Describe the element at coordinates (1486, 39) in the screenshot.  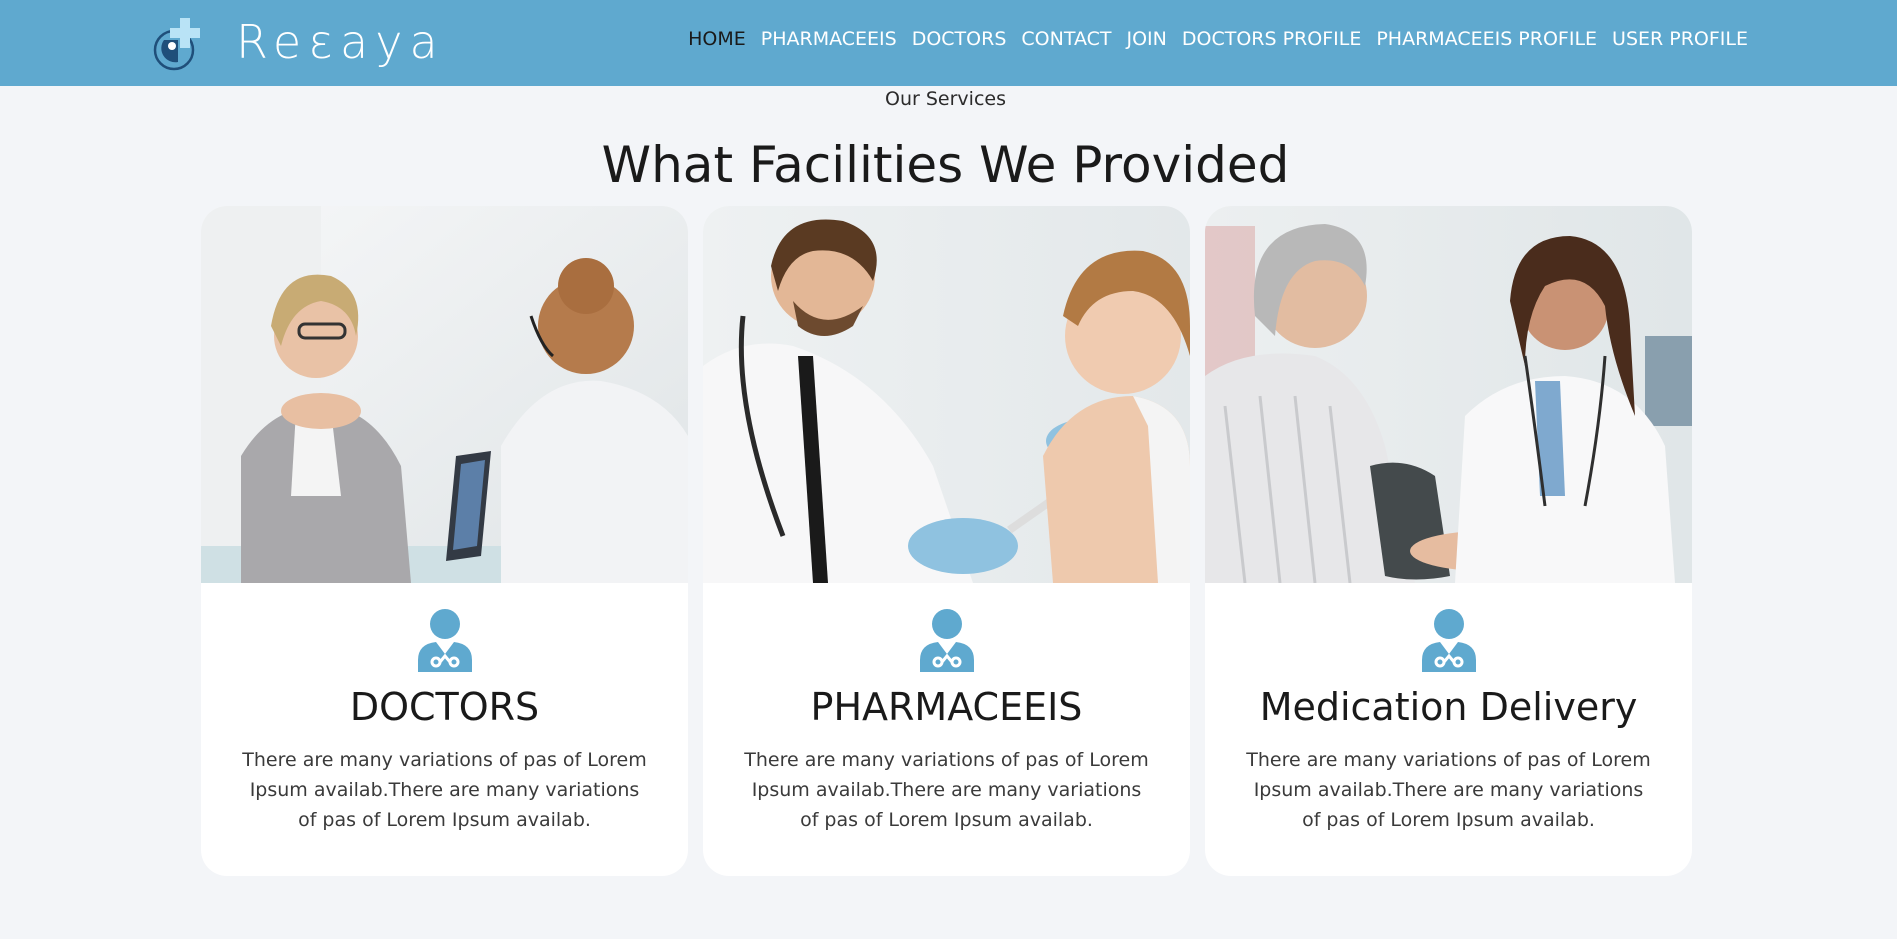
I see `nav-pharmaceeis-profile: PHARMACEEIS PROFILE` at that location.